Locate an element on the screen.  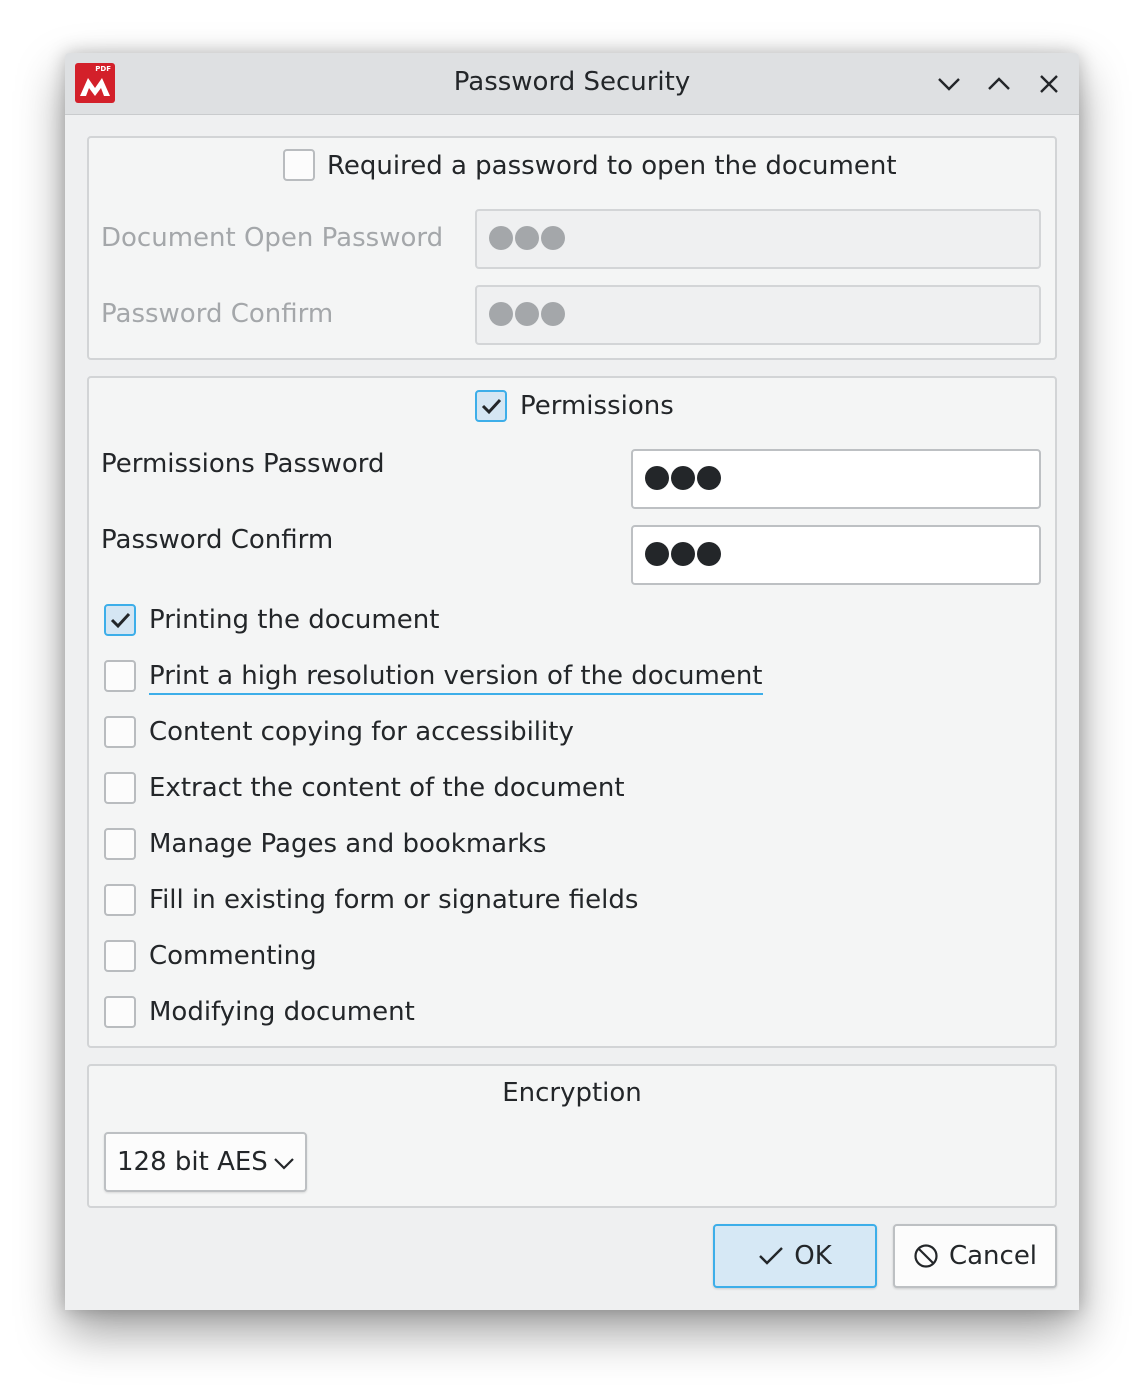
modifying-checkbox is located at coordinates (120, 1012).